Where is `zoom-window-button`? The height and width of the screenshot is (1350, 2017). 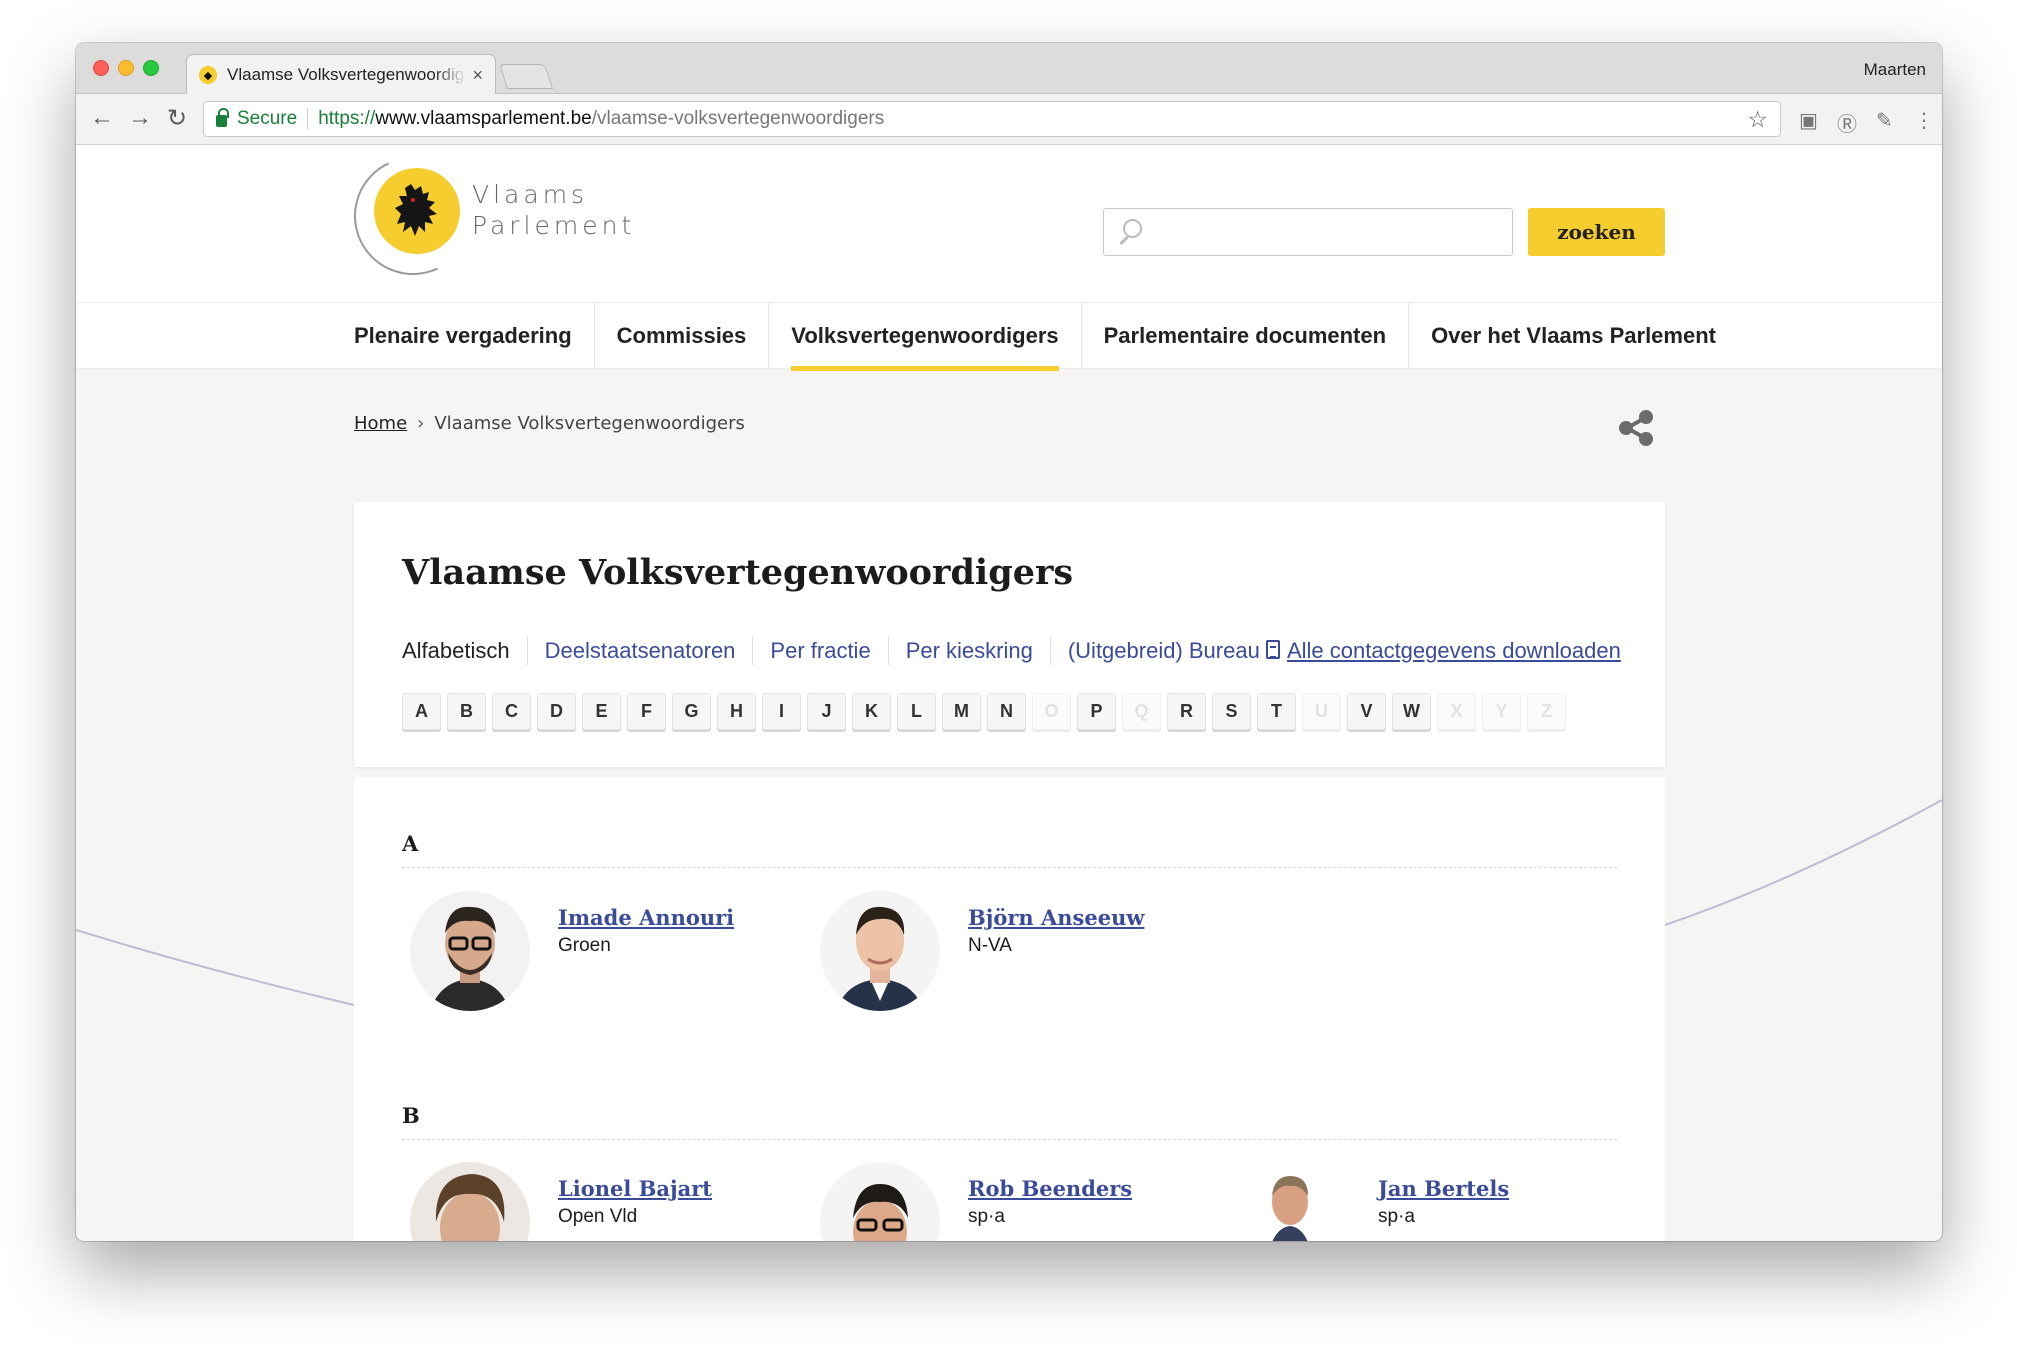 zoom-window-button is located at coordinates (151, 68).